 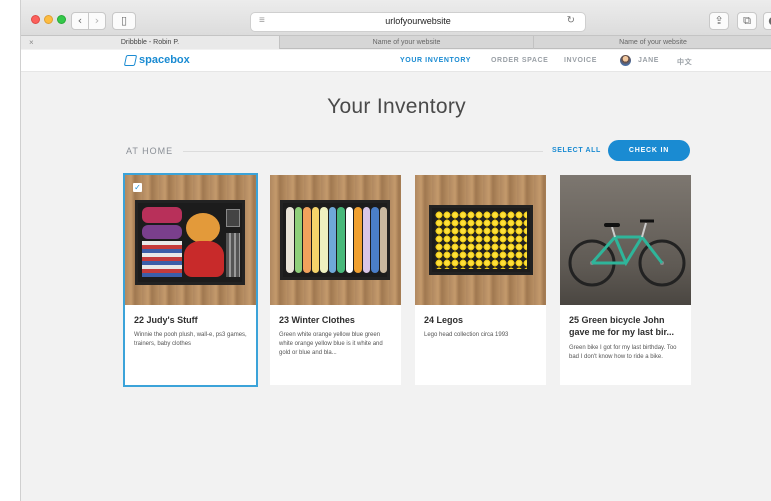 I want to click on inventory-card: 24 Legos Lego head collection circa 1993, so click(x=480, y=280).